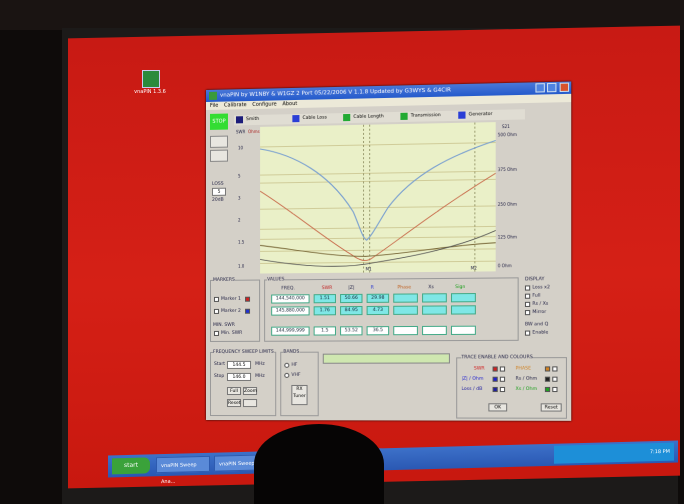 This screenshot has width=684, height=504. What do you see at coordinates (555, 379) in the screenshot?
I see `trace-rs-checkbox` at bounding box center [555, 379].